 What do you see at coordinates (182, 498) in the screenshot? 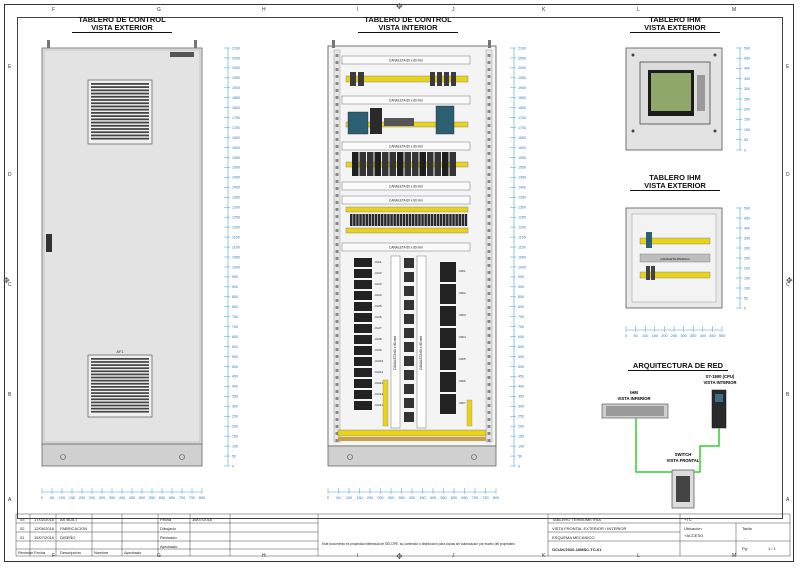
I see `scale-tick-label: 700` at bounding box center [182, 498].